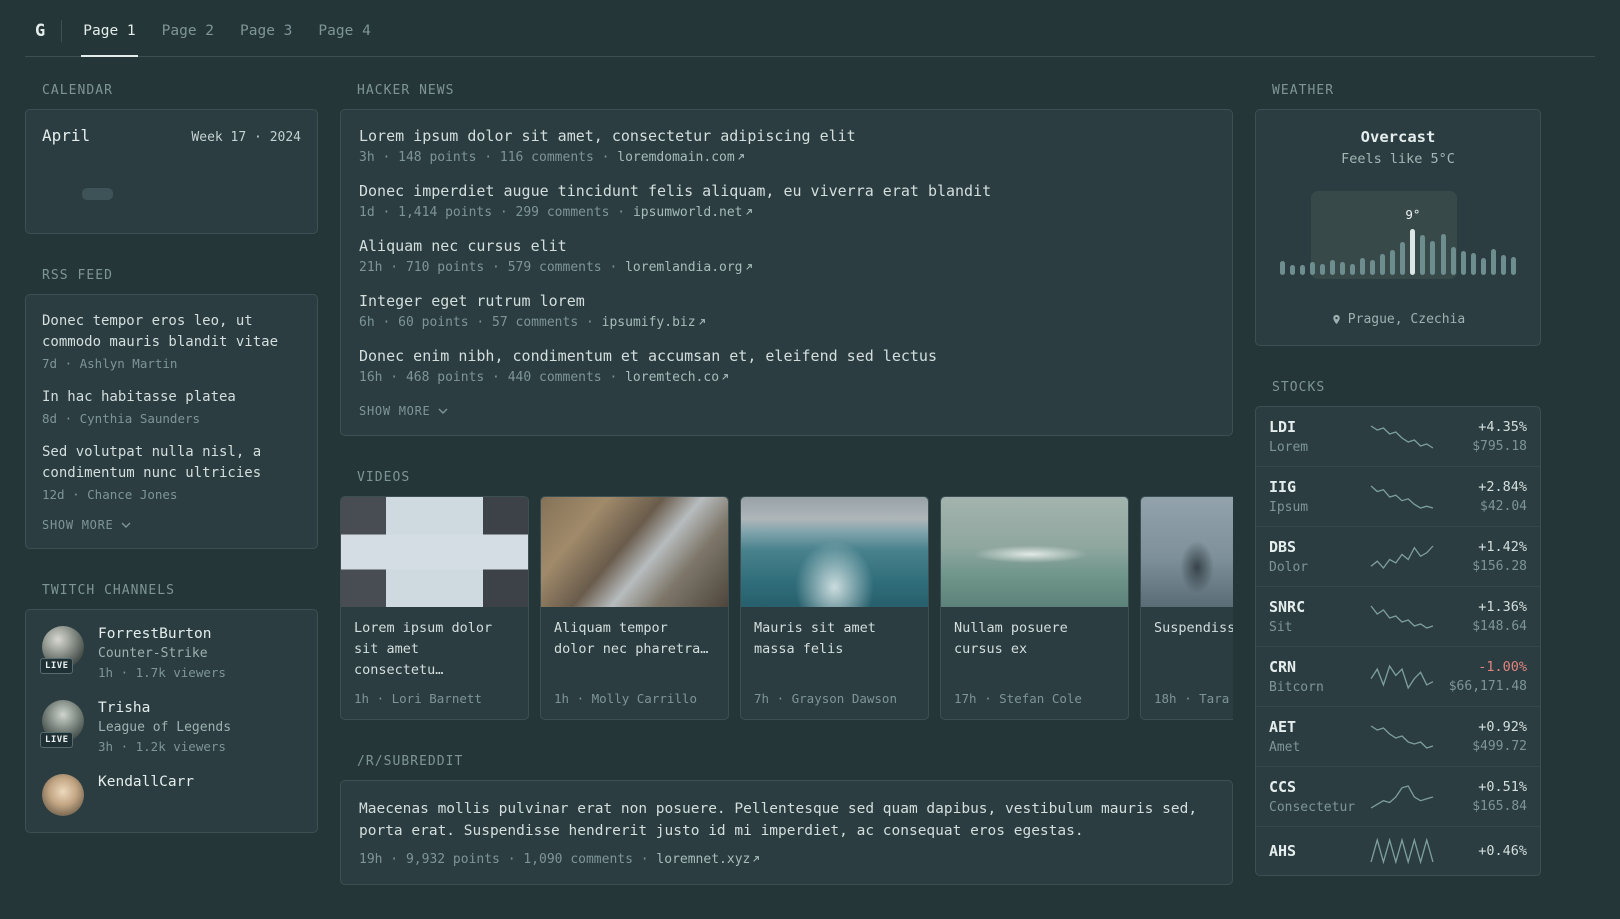  I want to click on stock-values: +2.84% $42.04, so click(1485, 496).